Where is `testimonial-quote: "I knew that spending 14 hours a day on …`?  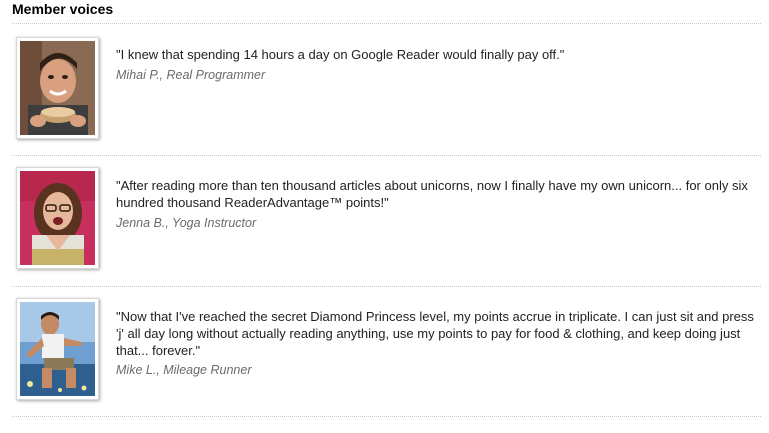
testimonial-quote: "I knew that spending 14 hours a day on … is located at coordinates (340, 54).